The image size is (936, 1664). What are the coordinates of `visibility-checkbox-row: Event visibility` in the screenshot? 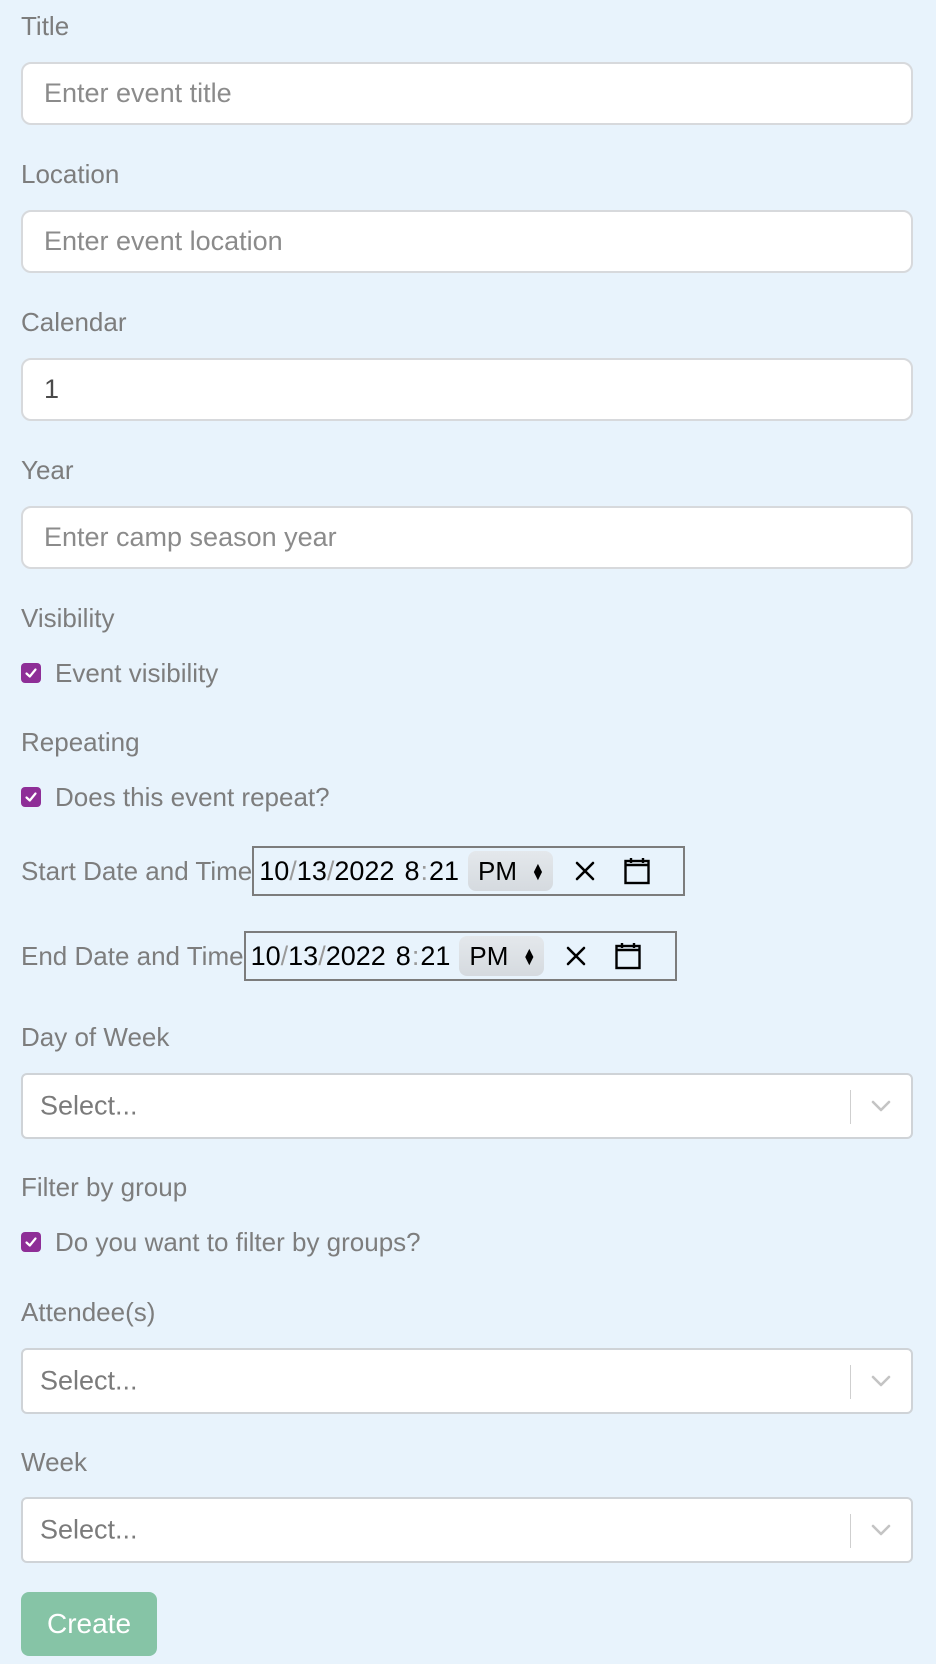 It's located at (119, 673).